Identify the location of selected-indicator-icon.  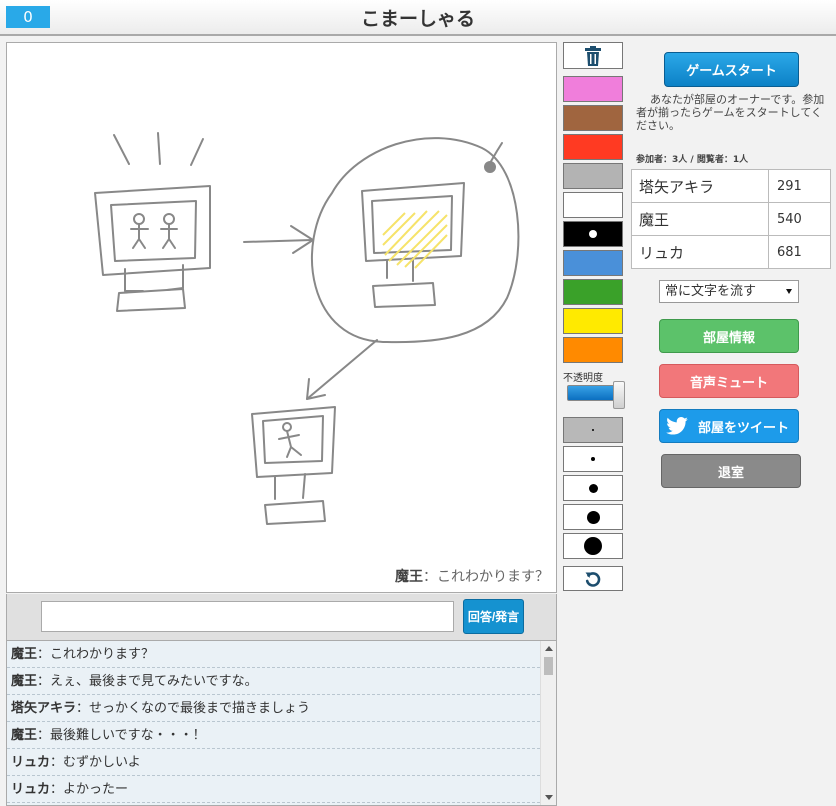
(593, 234).